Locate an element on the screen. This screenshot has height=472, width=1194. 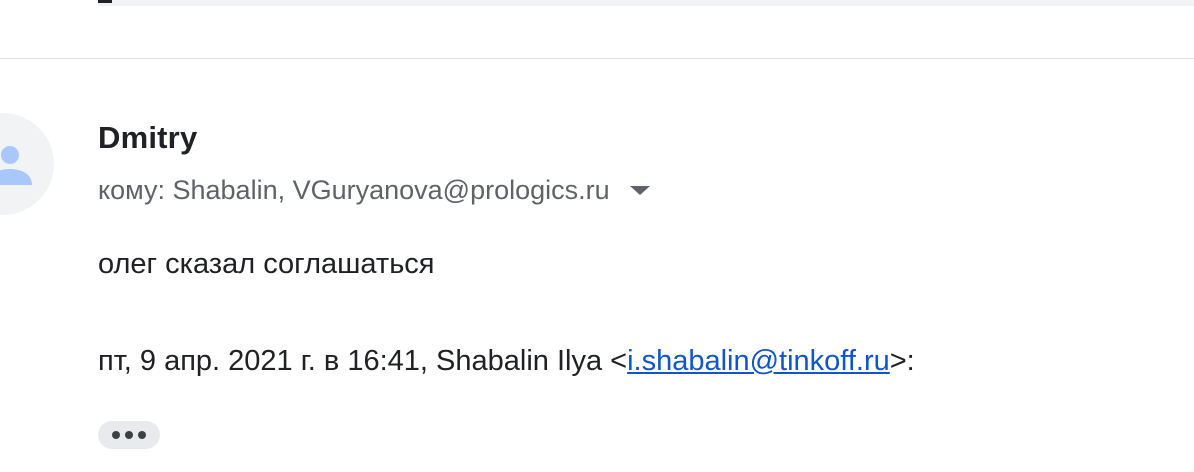
header-divider is located at coordinates (597, 58).